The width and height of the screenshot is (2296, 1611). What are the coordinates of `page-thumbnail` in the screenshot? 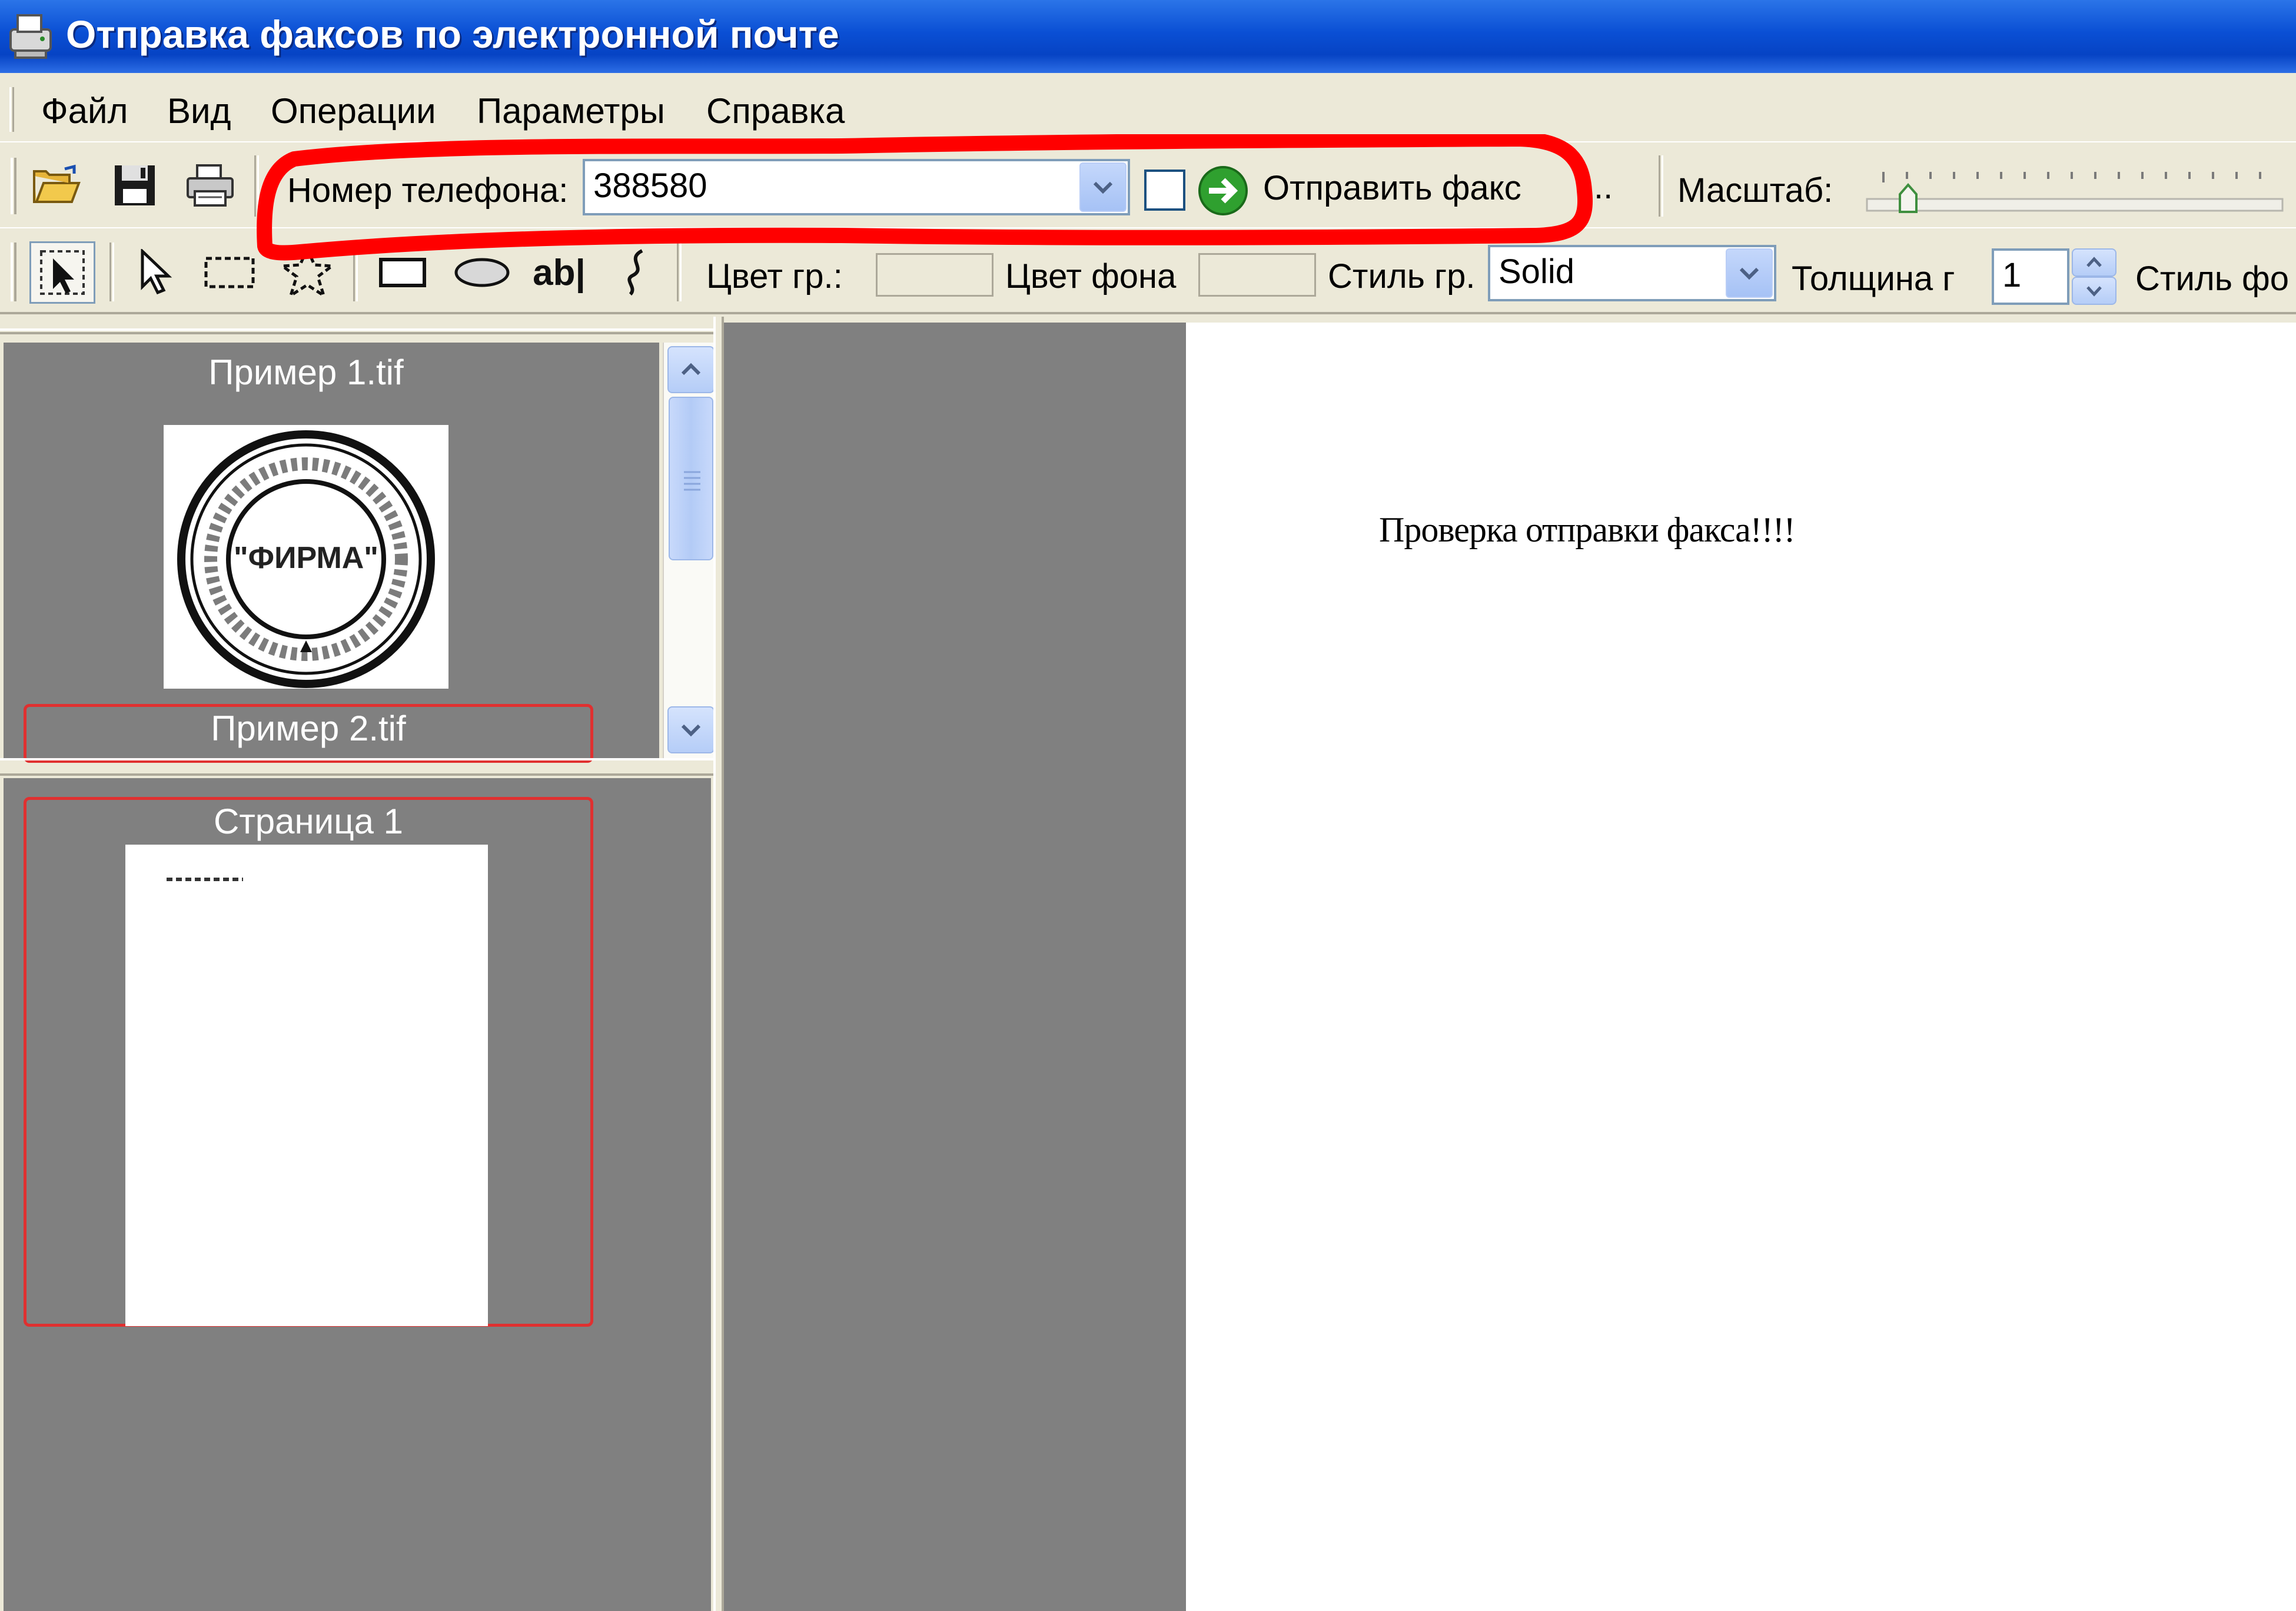 It's located at (306, 1085).